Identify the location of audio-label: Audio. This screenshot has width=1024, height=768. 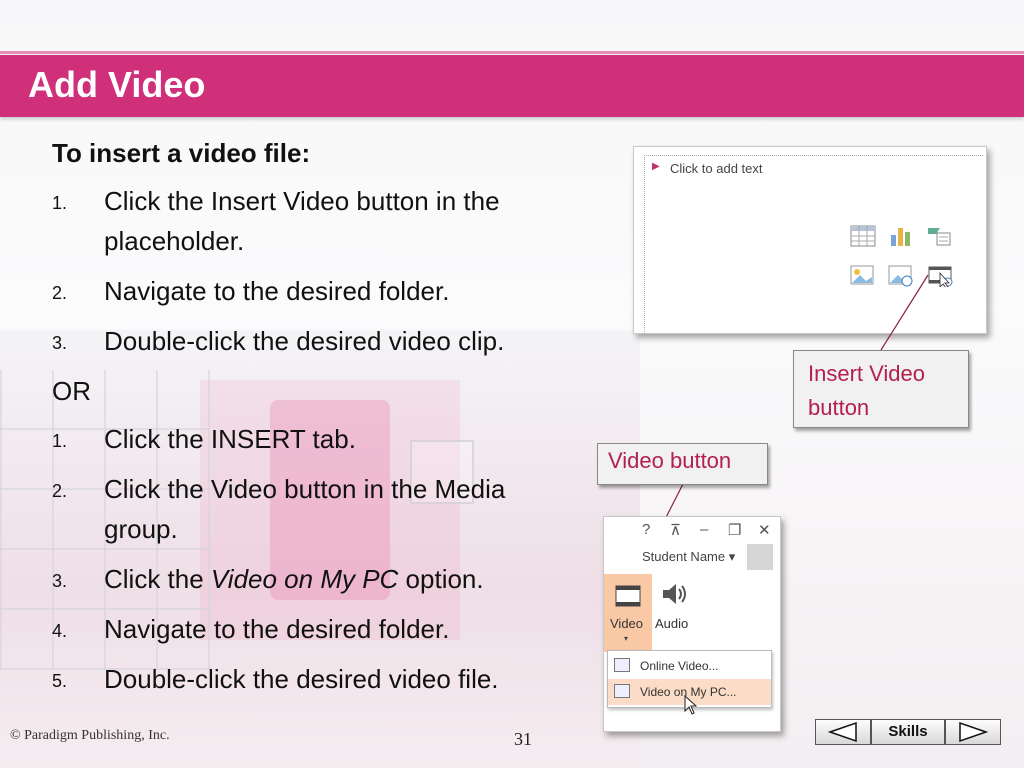
(671, 623).